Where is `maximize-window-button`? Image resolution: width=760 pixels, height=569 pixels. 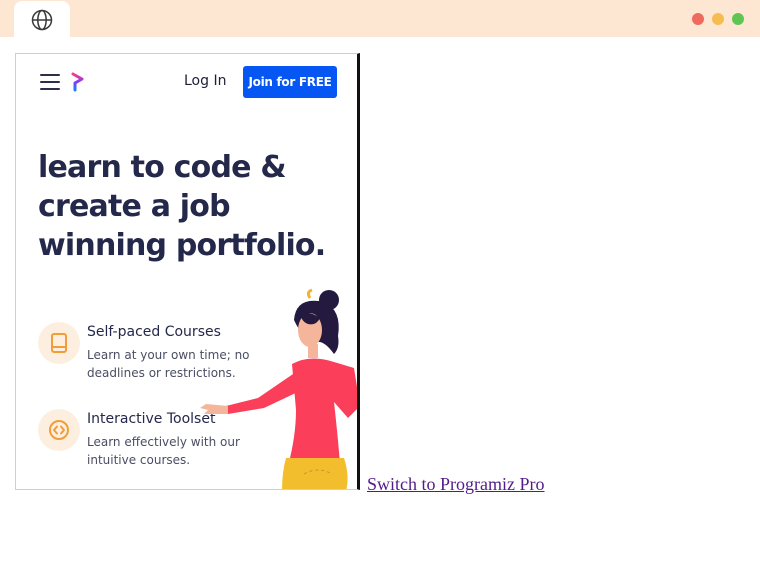 maximize-window-button is located at coordinates (738, 19).